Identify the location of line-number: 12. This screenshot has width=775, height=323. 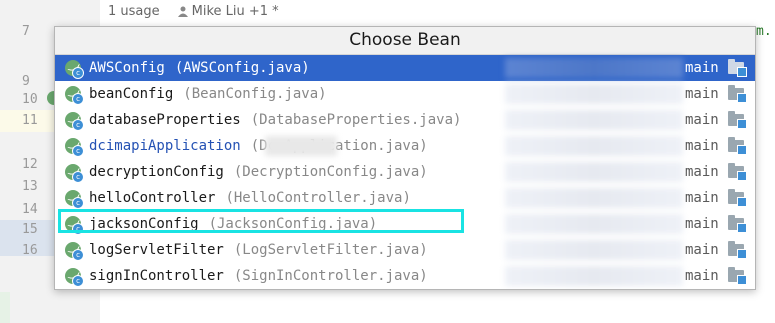
(30, 164).